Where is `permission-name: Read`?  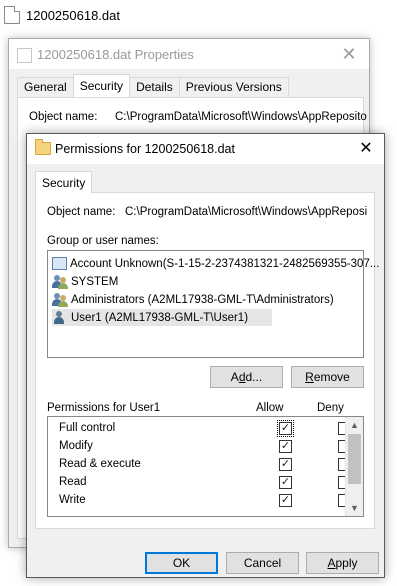 permission-name: Read is located at coordinates (73, 482).